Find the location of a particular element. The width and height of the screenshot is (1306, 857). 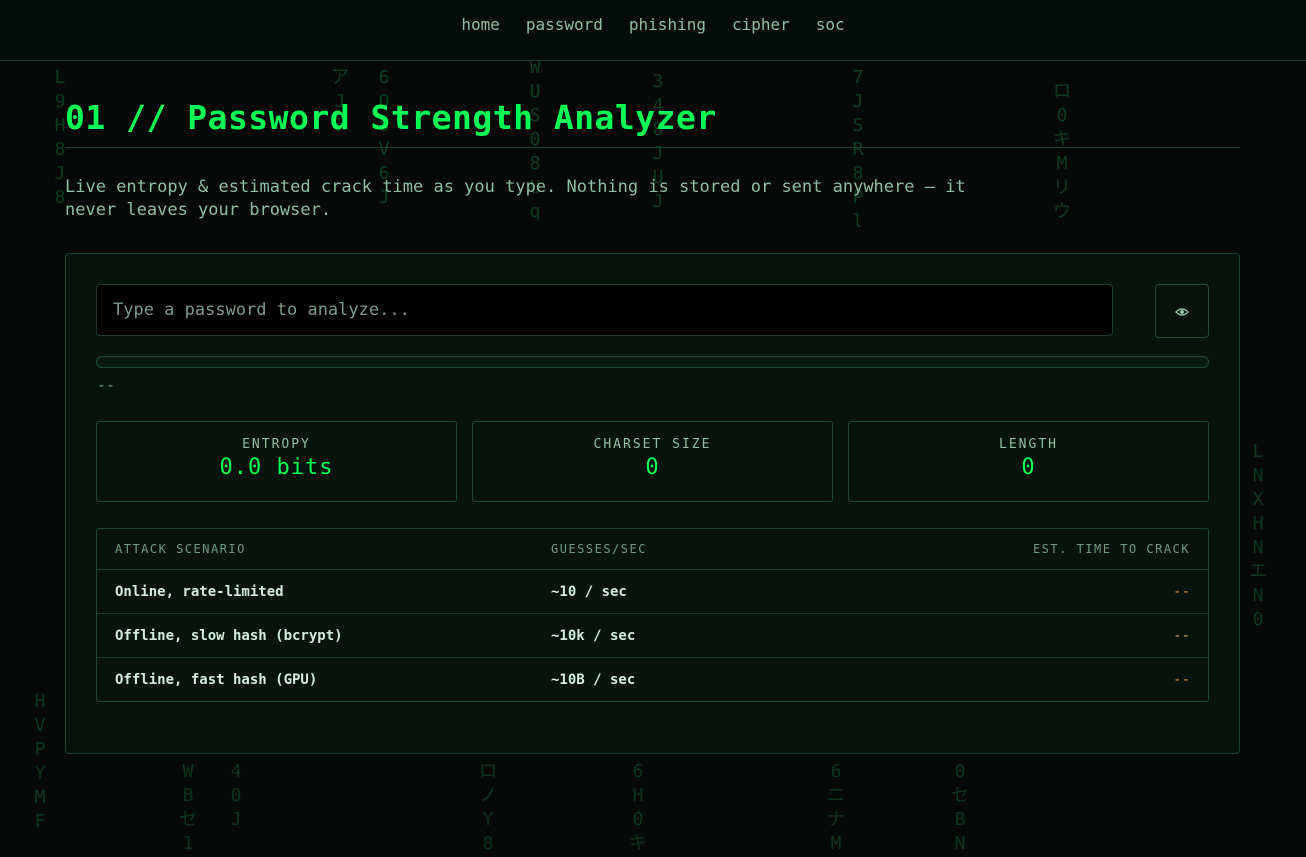

header-attack-scenario: ATTACK SCENARIO is located at coordinates (315, 549).